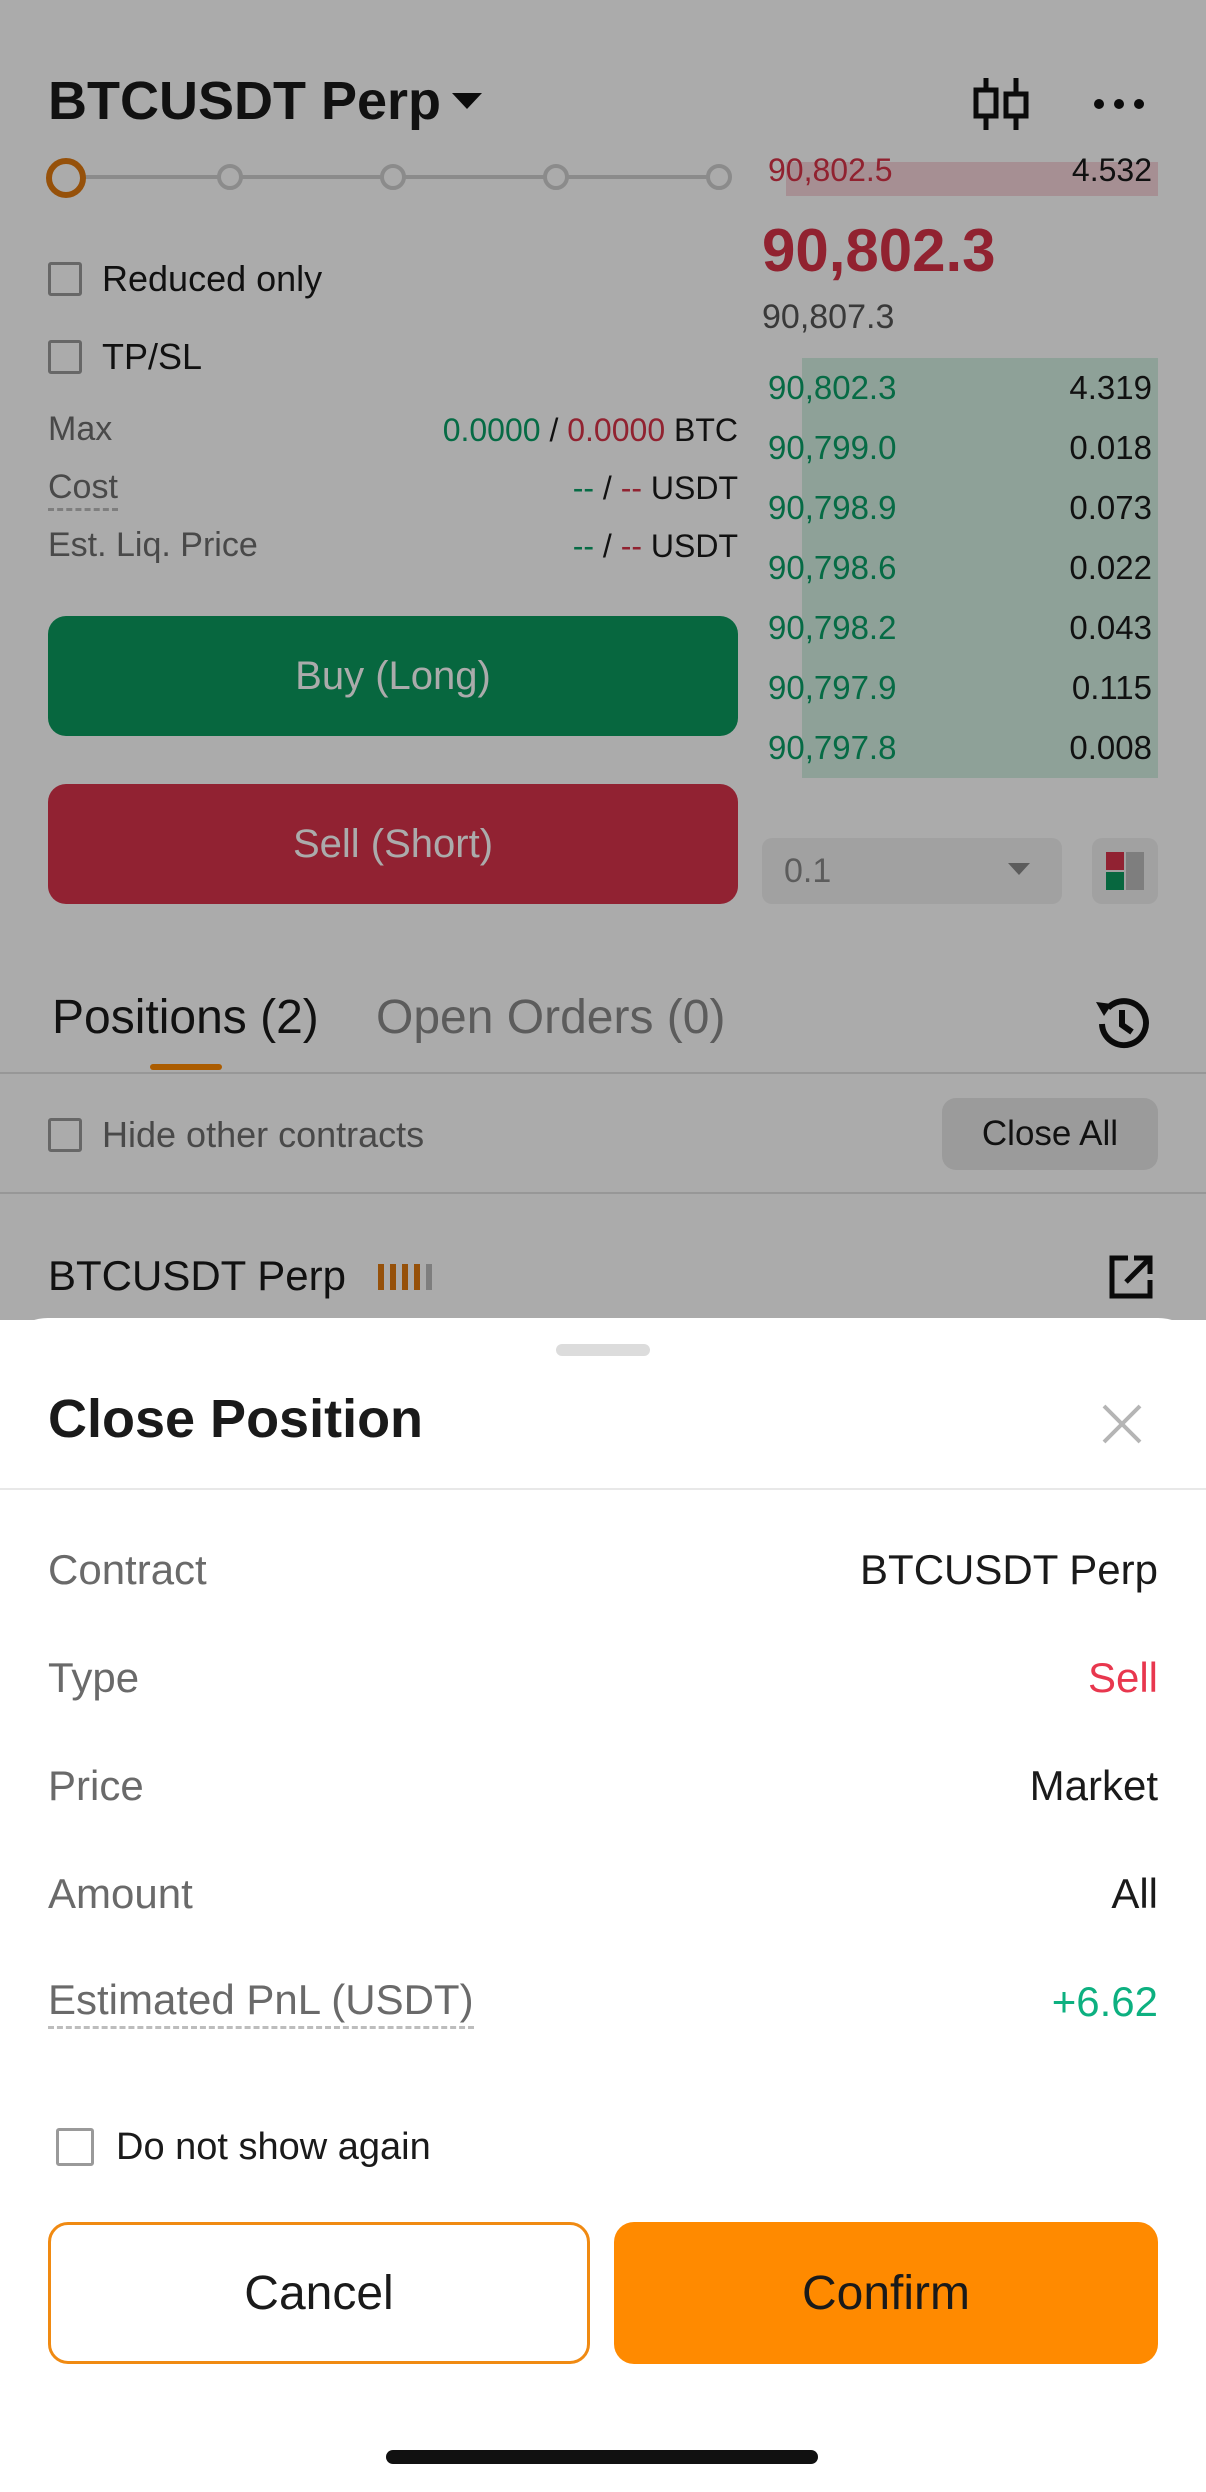  I want to click on row-amount: Amount All, so click(603, 1893).